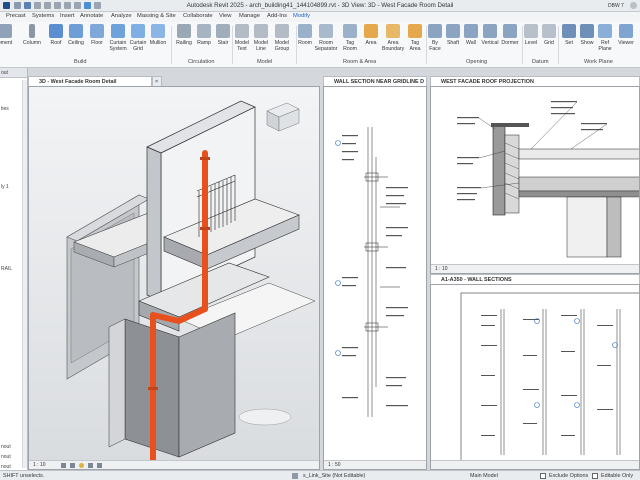  What do you see at coordinates (548, 179) in the screenshot?
I see `roof-detail-drawing` at bounding box center [548, 179].